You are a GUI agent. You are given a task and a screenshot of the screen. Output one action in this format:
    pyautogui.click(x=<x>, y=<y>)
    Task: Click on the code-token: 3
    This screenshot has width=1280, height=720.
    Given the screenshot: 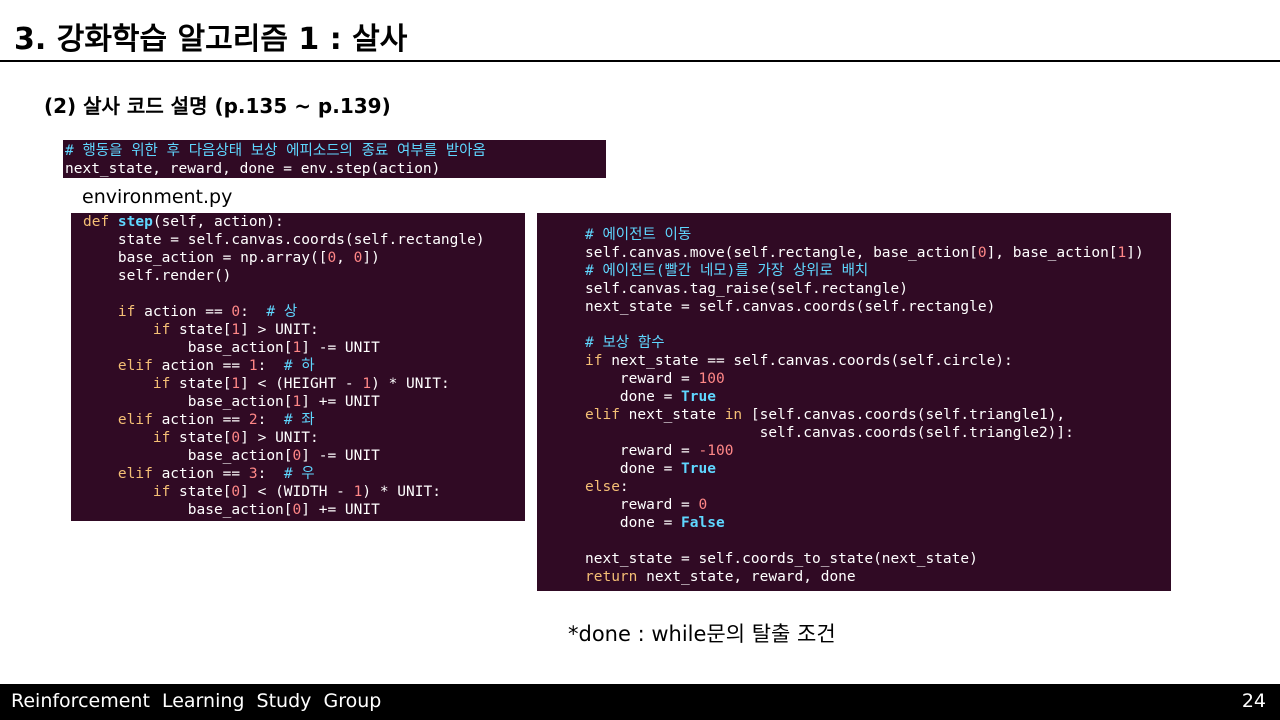 What is the action you would take?
    pyautogui.click(x=253, y=474)
    